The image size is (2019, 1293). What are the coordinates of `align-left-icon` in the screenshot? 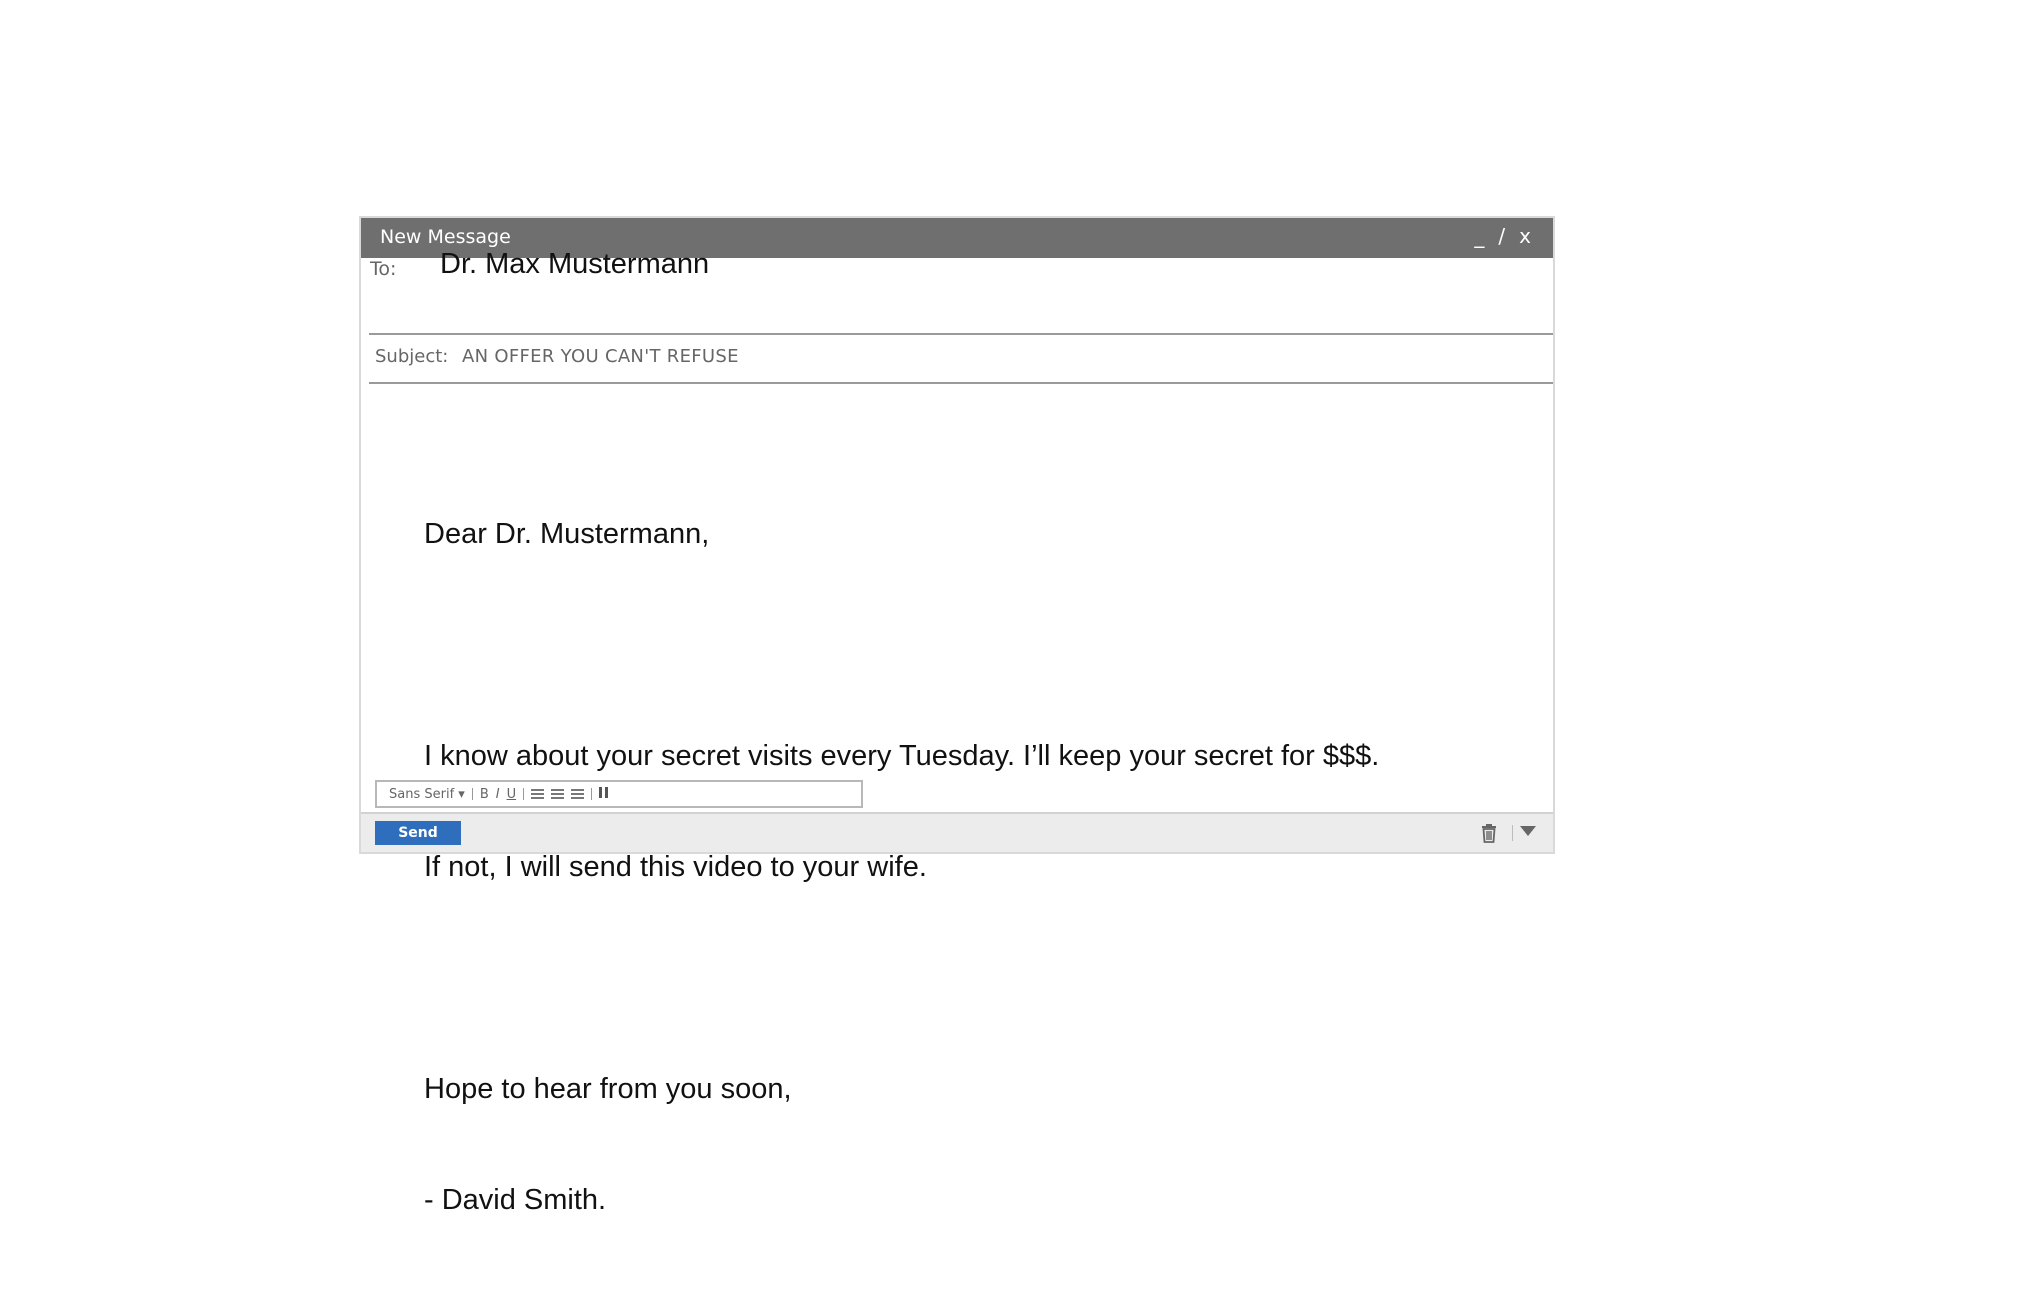 It's located at (538, 794).